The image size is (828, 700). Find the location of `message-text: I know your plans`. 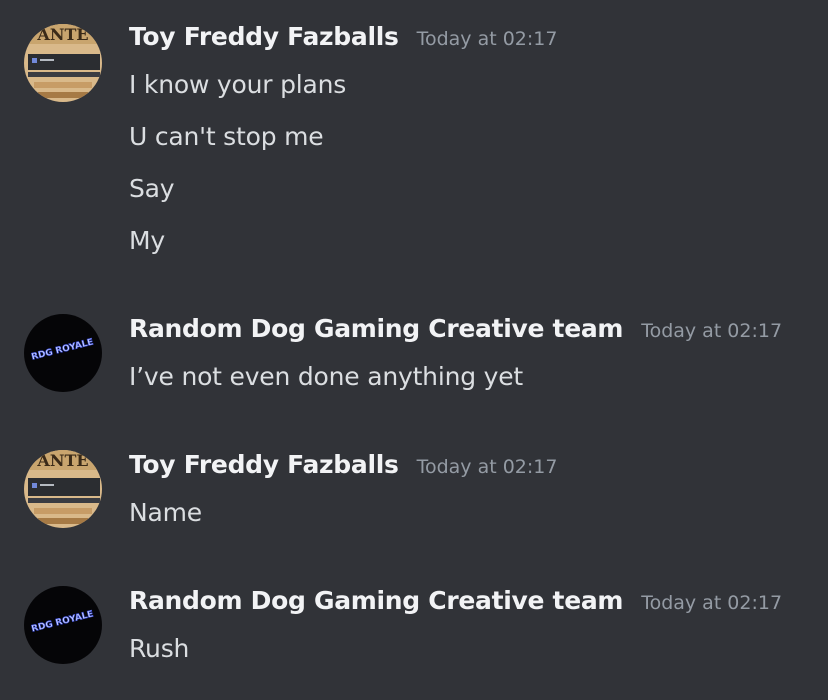

message-text: I know your plans is located at coordinates (238, 84).